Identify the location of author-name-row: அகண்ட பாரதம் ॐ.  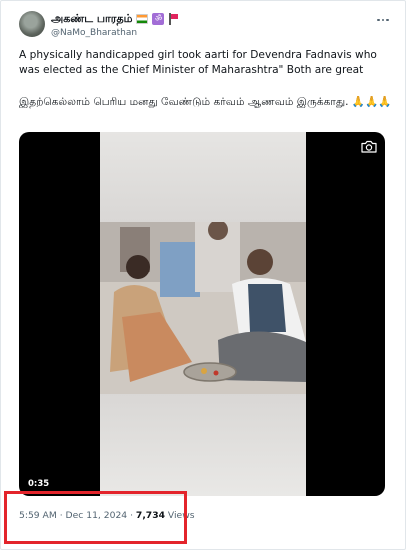
(114, 19).